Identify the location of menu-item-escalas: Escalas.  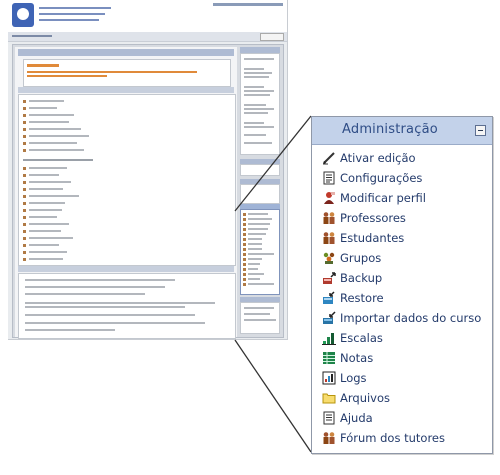
(402, 338).